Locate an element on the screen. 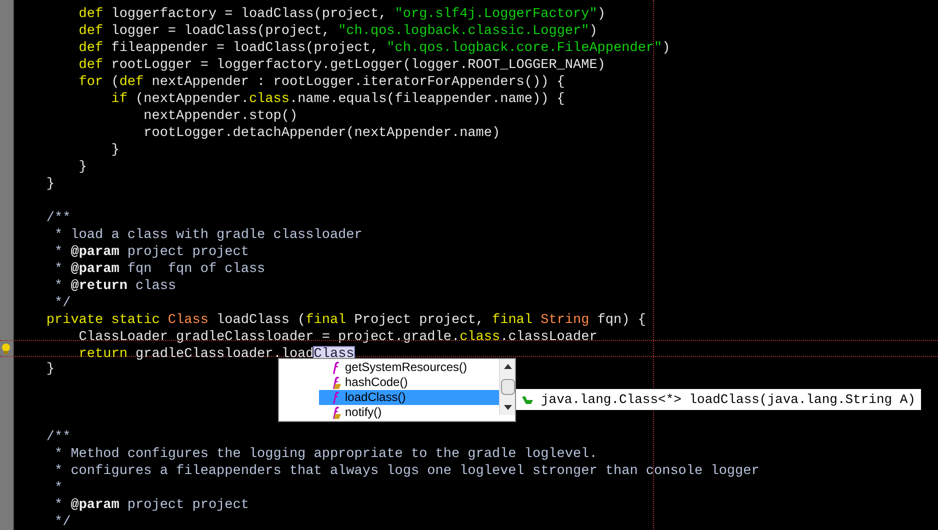 This screenshot has width=938, height=530. code-line: * Method configures the logging appropriate to the gradle loglevel. is located at coordinates (326, 454).